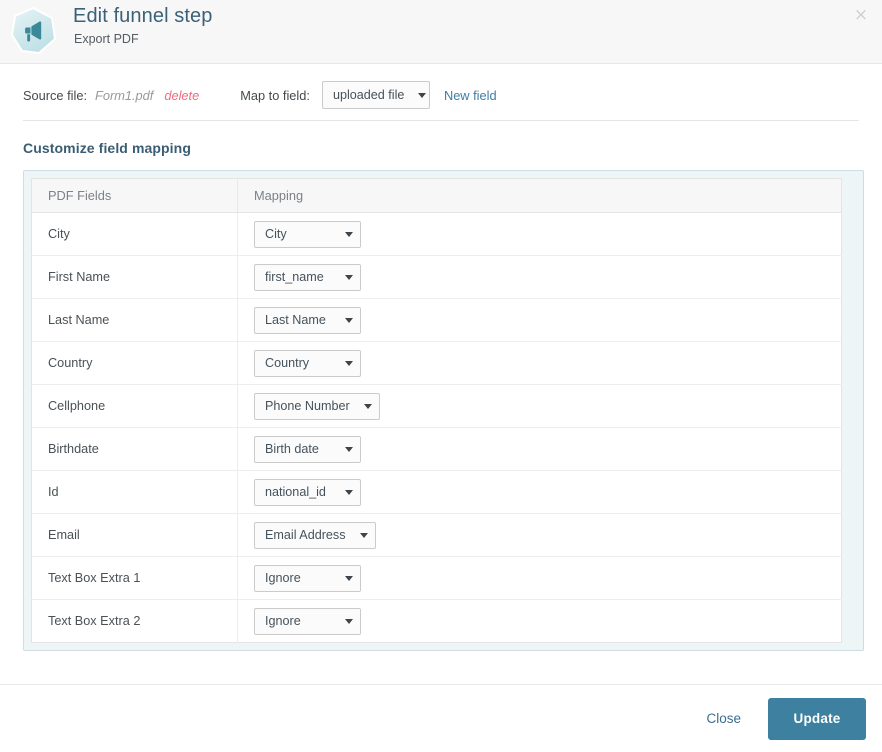 This screenshot has height=752, width=882. What do you see at coordinates (307, 234) in the screenshot?
I see `mapping-select: City` at bounding box center [307, 234].